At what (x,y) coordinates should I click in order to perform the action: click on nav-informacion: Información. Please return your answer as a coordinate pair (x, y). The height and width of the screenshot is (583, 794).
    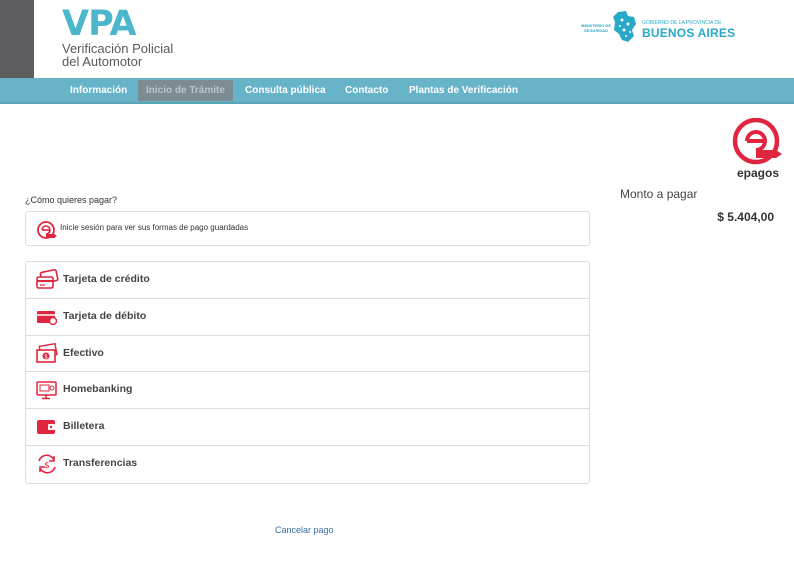
    Looking at the image, I should click on (98, 90).